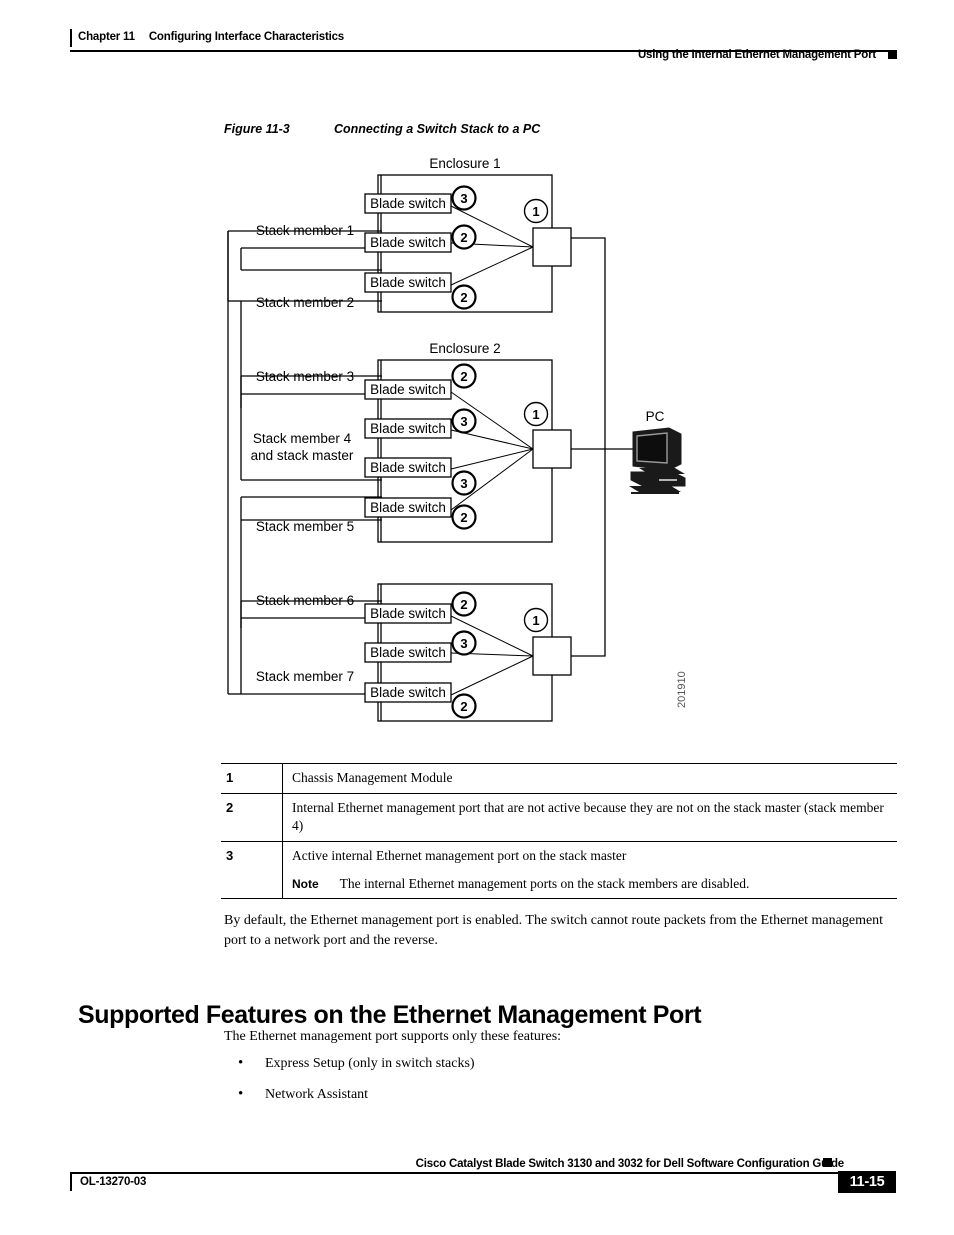  What do you see at coordinates (302, 438) in the screenshot?
I see `stack-member-4-label: Stack member 4` at bounding box center [302, 438].